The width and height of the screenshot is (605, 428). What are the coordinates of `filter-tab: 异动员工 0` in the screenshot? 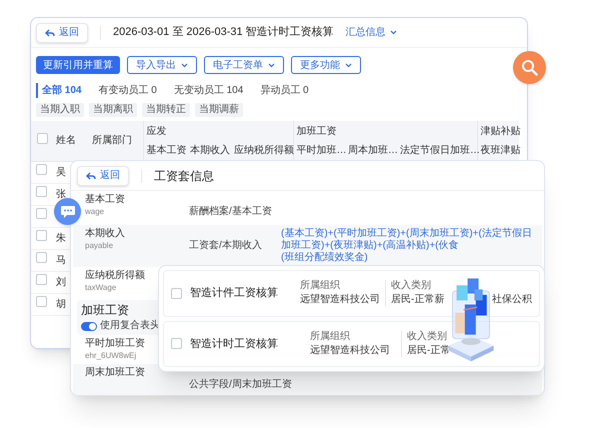 It's located at (281, 90).